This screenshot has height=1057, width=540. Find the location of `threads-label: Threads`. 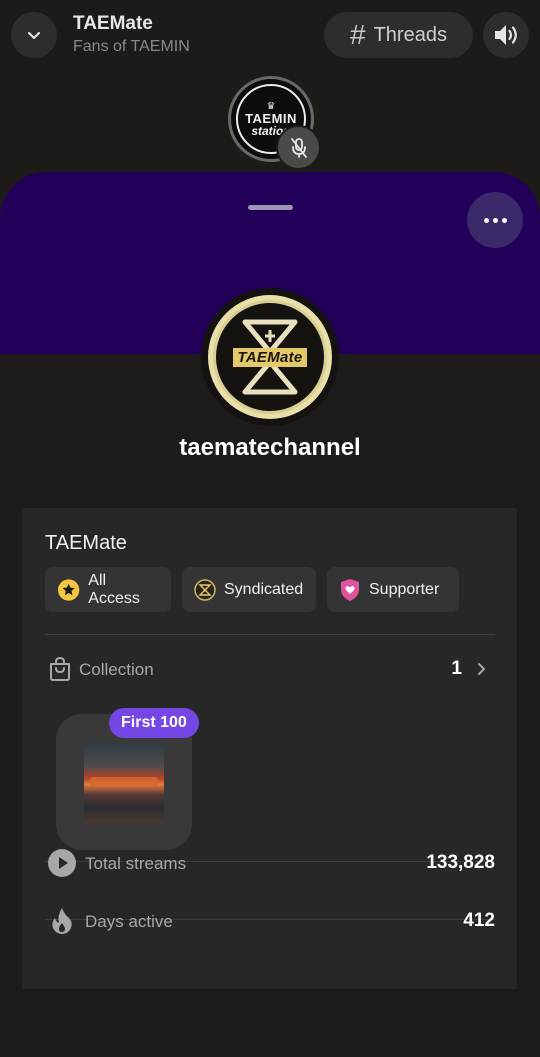

threads-label: Threads is located at coordinates (410, 34).